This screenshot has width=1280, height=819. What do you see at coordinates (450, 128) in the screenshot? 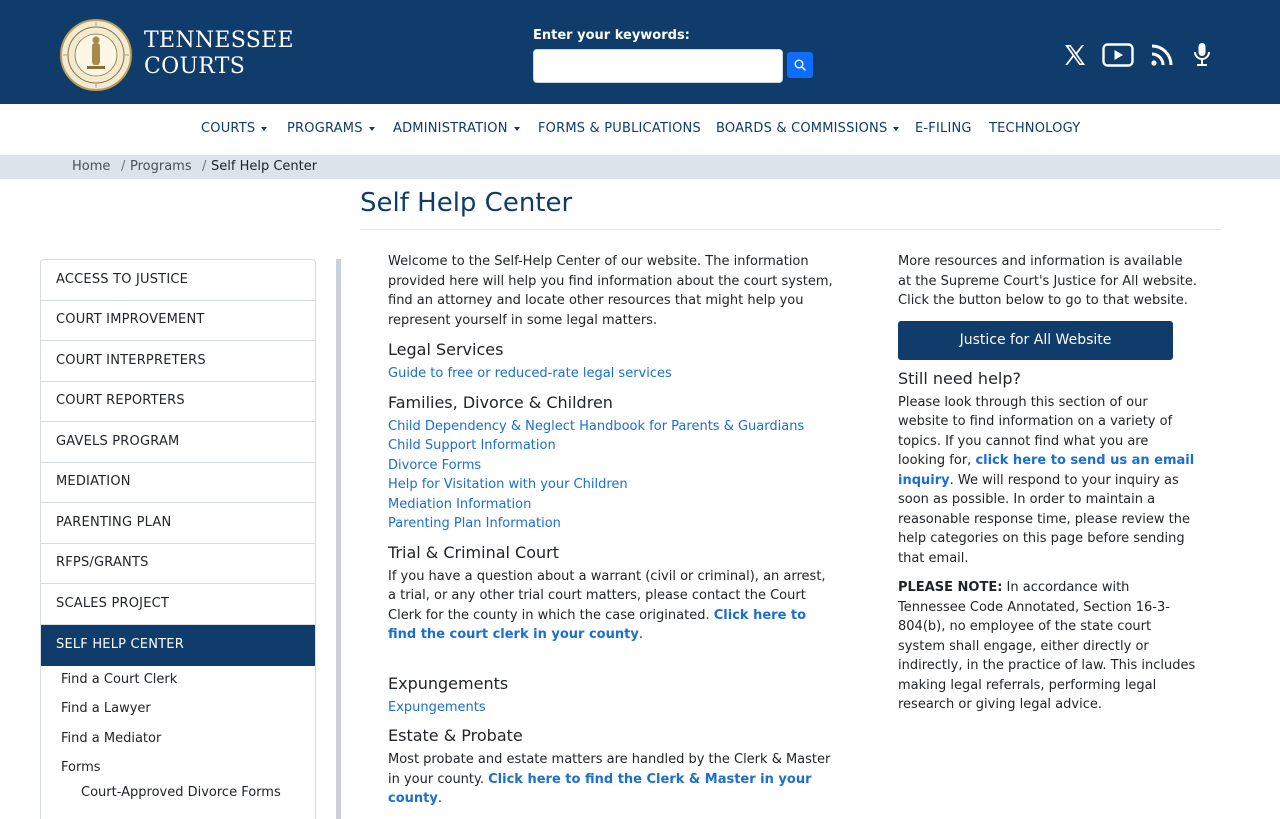
I see `nav-item-label: ADMINISTRATION` at bounding box center [450, 128].